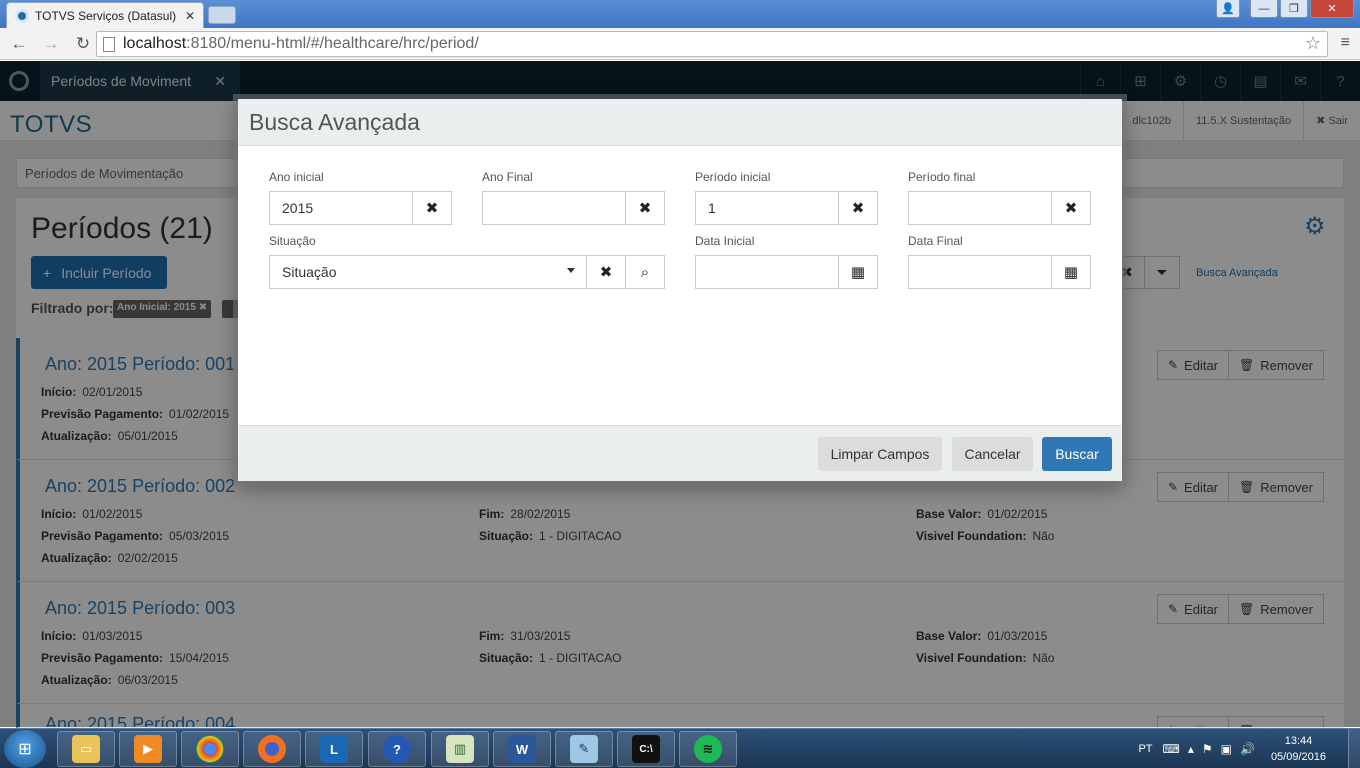  Describe the element at coordinates (1332, 9) in the screenshot. I see `close-window-button: ✕` at that location.